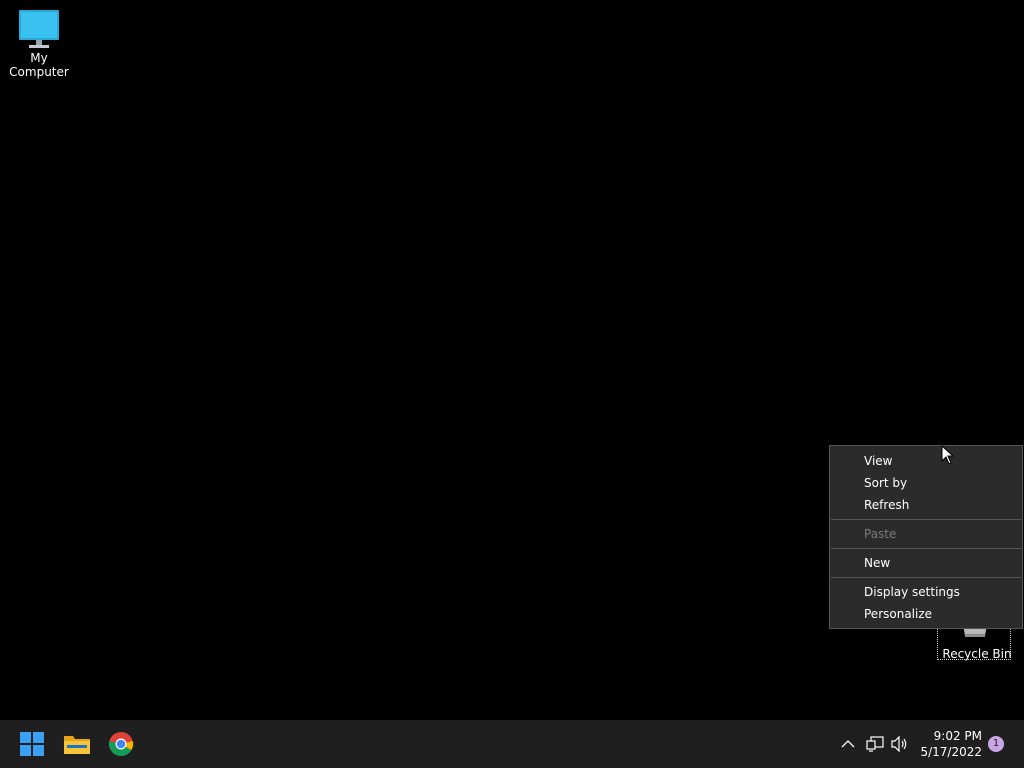 The height and width of the screenshot is (768, 1024). I want to click on windows-start-icon, so click(32, 744).